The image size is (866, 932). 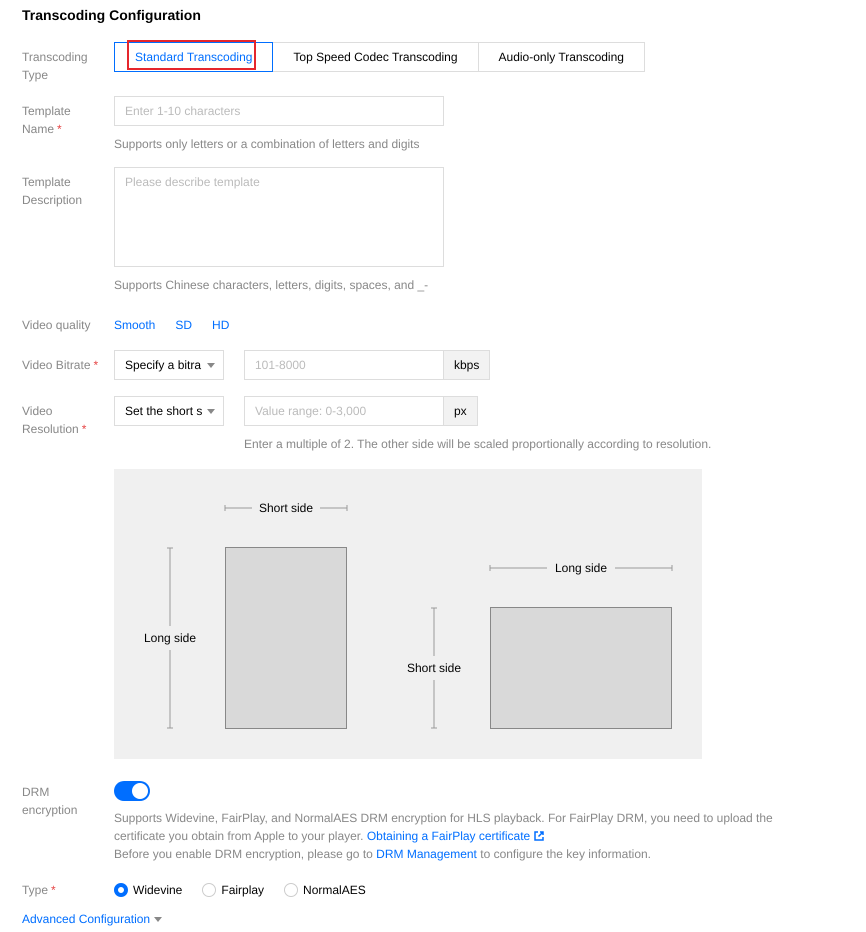 I want to click on bitrate-select: Specify a bitra, so click(x=169, y=365).